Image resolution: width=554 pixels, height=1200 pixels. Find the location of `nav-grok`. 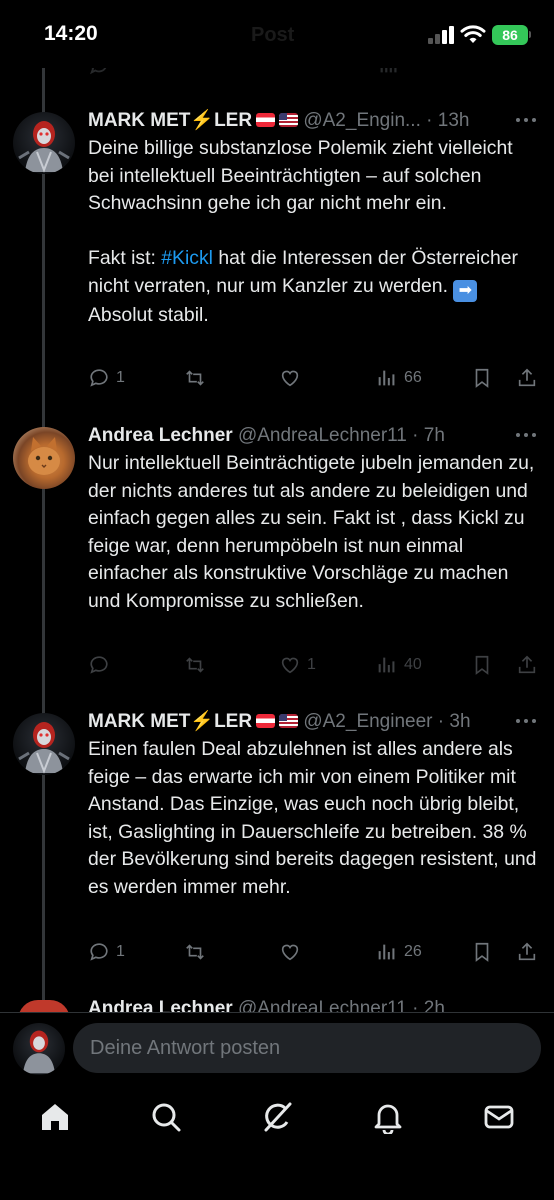

nav-grok is located at coordinates (277, 1117).